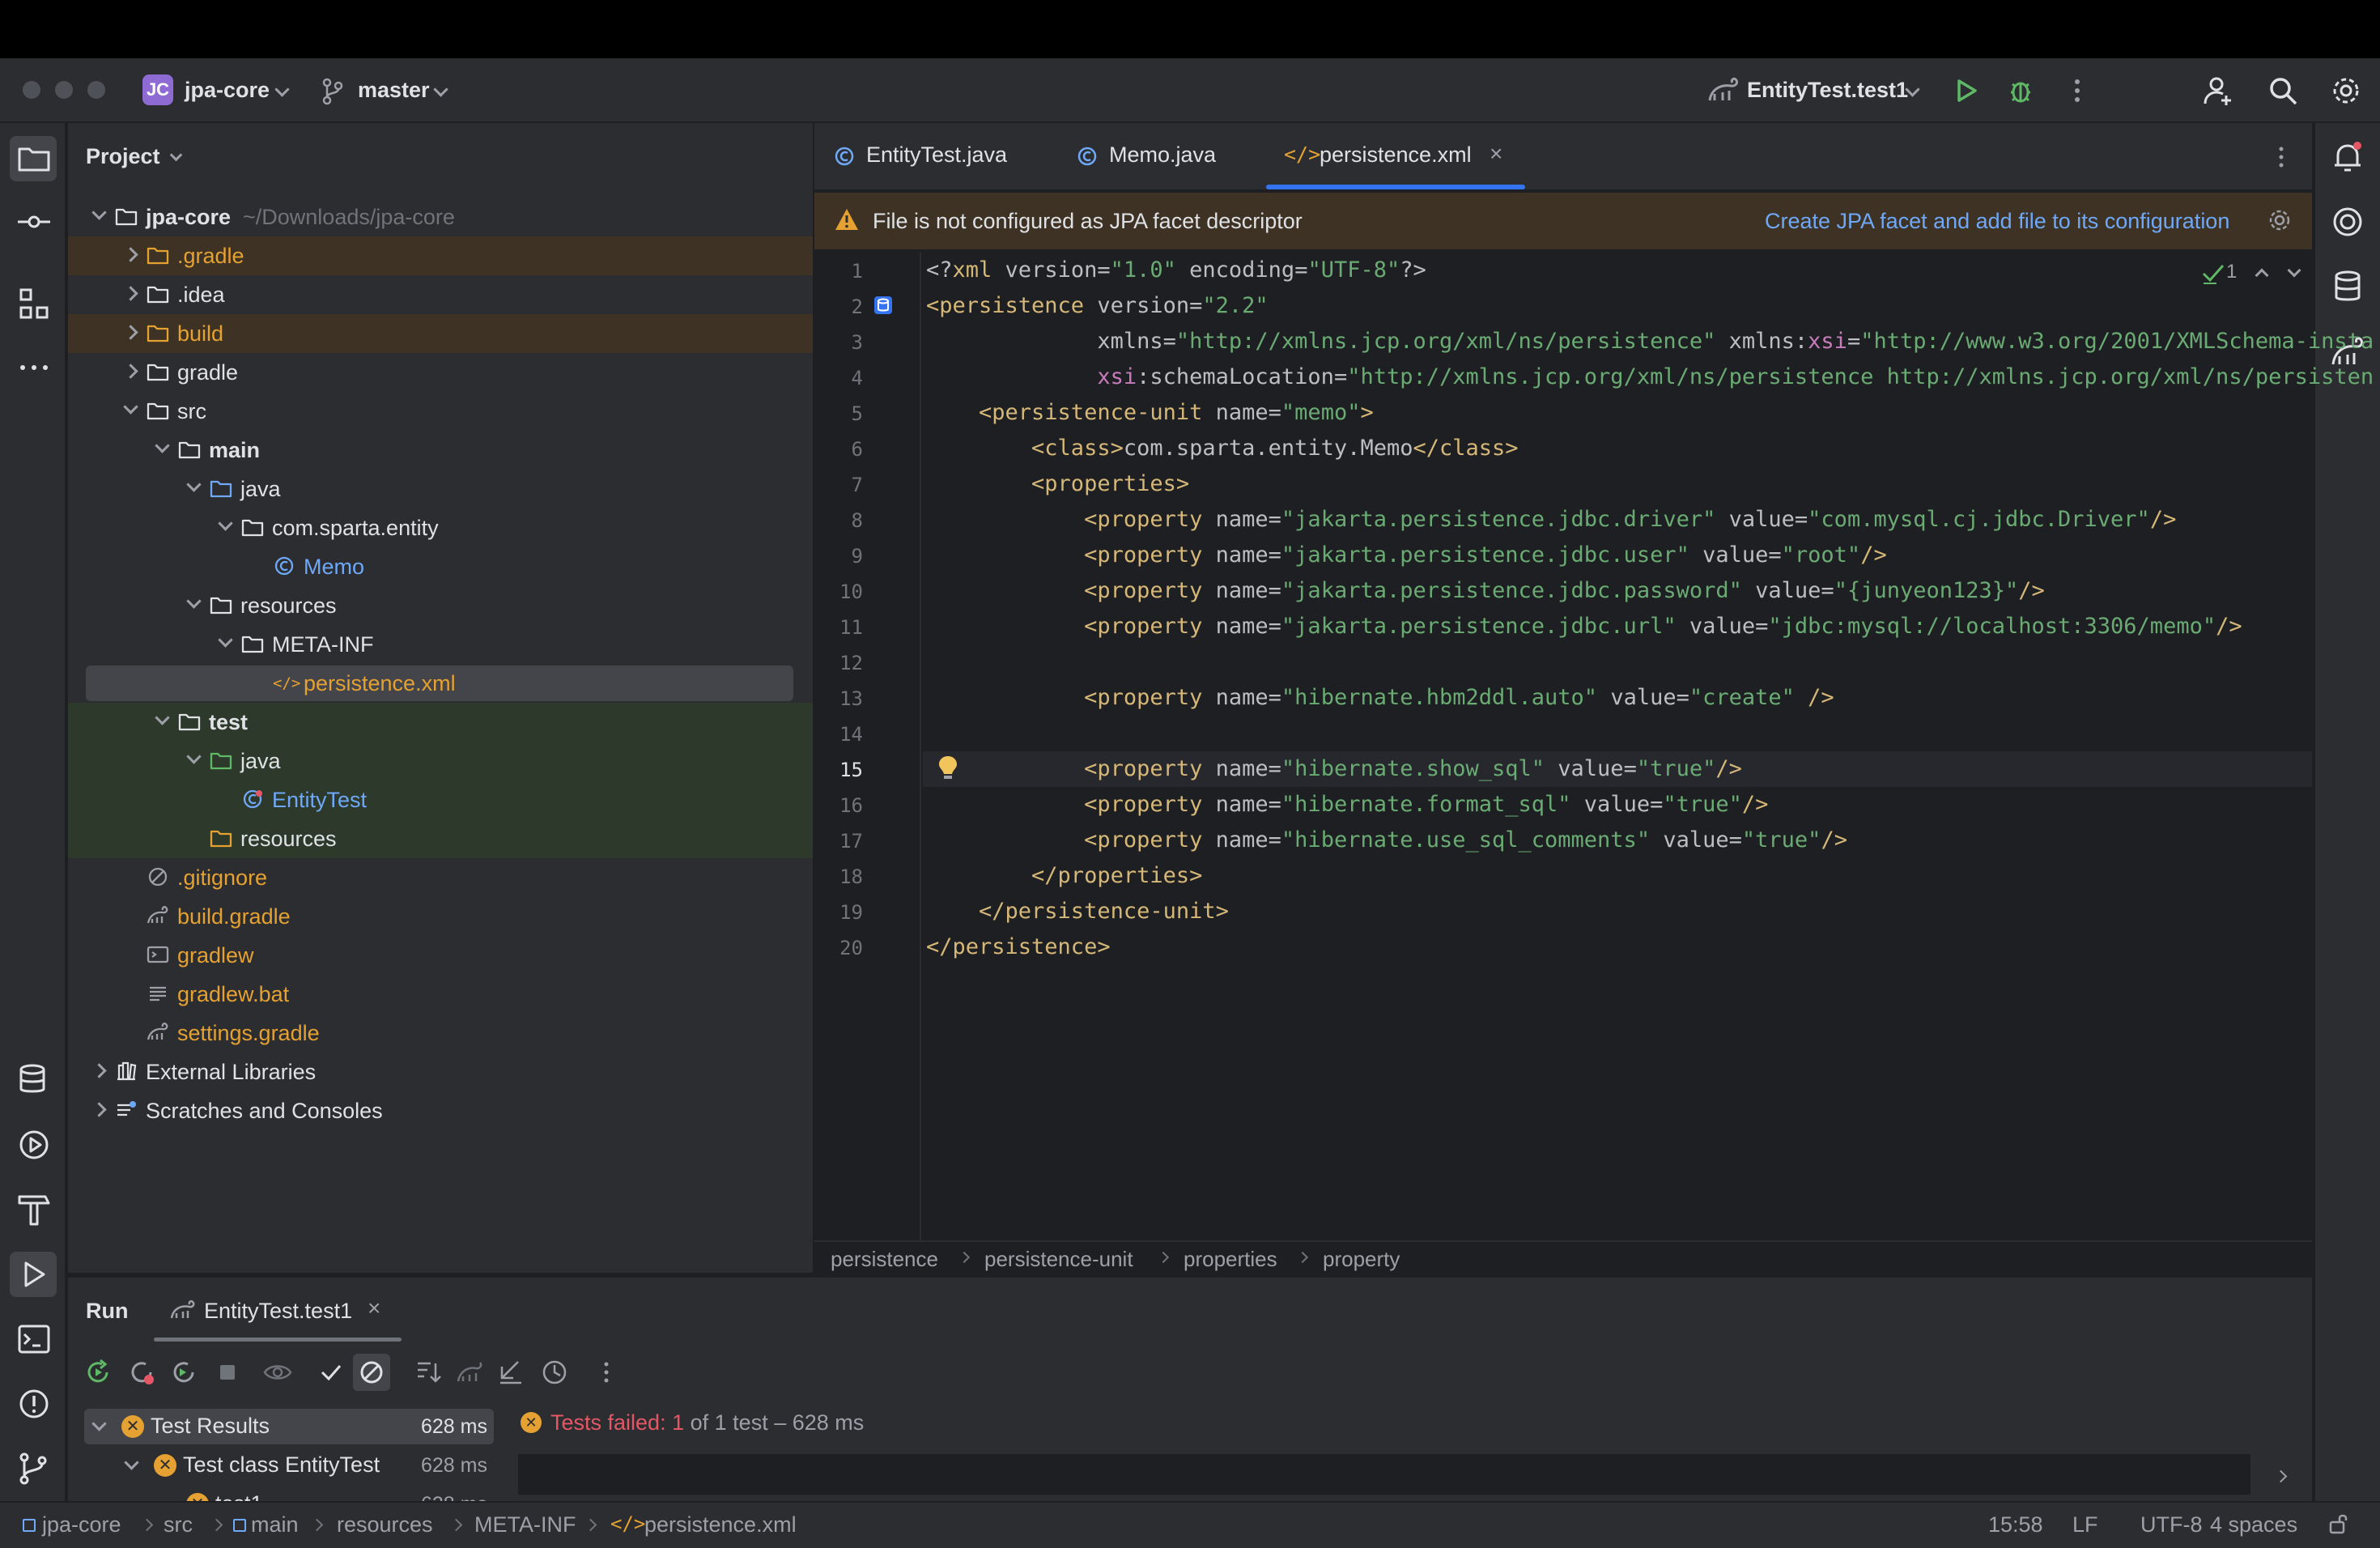 This screenshot has width=2380, height=1548. Describe the element at coordinates (1496, 154) in the screenshot. I see `close-tab-icon: ×` at that location.